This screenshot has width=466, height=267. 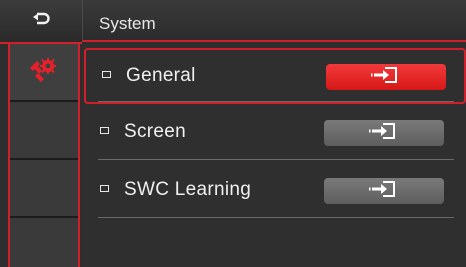 I want to click on menu-item-label: SWC Learning, so click(x=188, y=189).